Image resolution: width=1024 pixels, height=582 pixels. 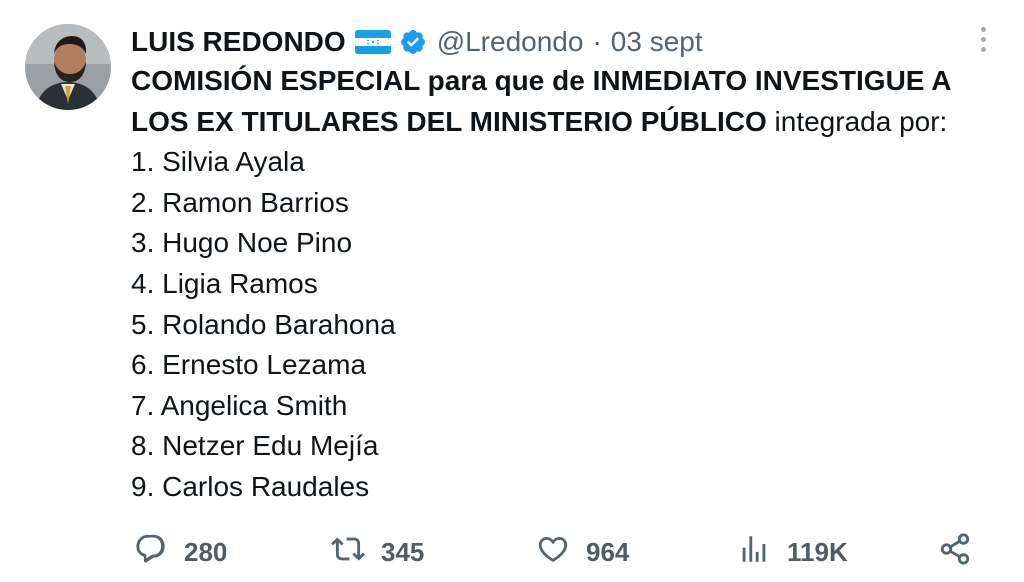 What do you see at coordinates (255, 446) in the screenshot?
I see `list-item: 8. Netzer Edu Mejía` at bounding box center [255, 446].